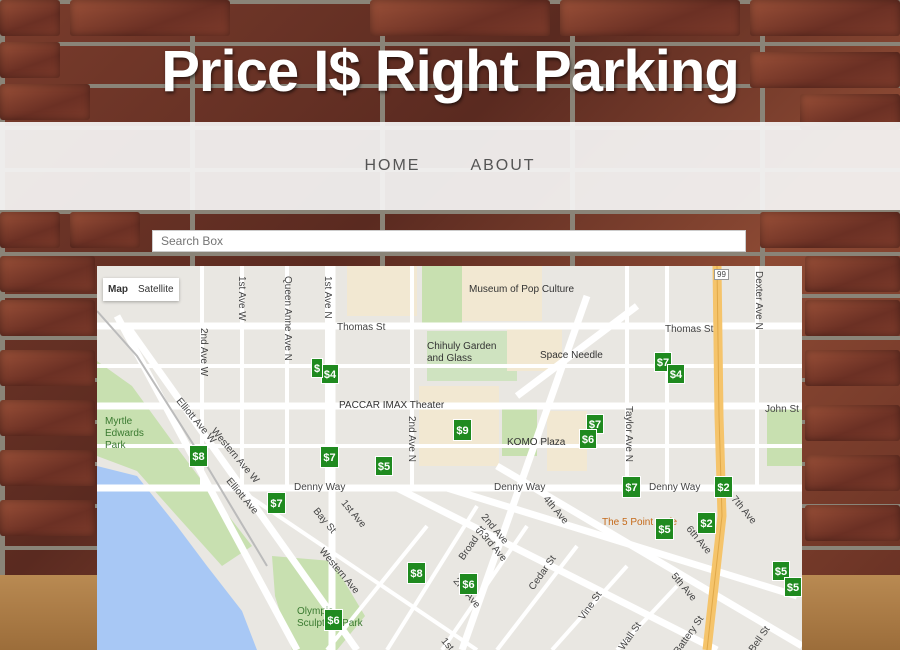 The width and height of the screenshot is (900, 650). Describe the element at coordinates (411, 439) in the screenshot. I see `street-2nd-ave-n: 2nd Ave N` at that location.